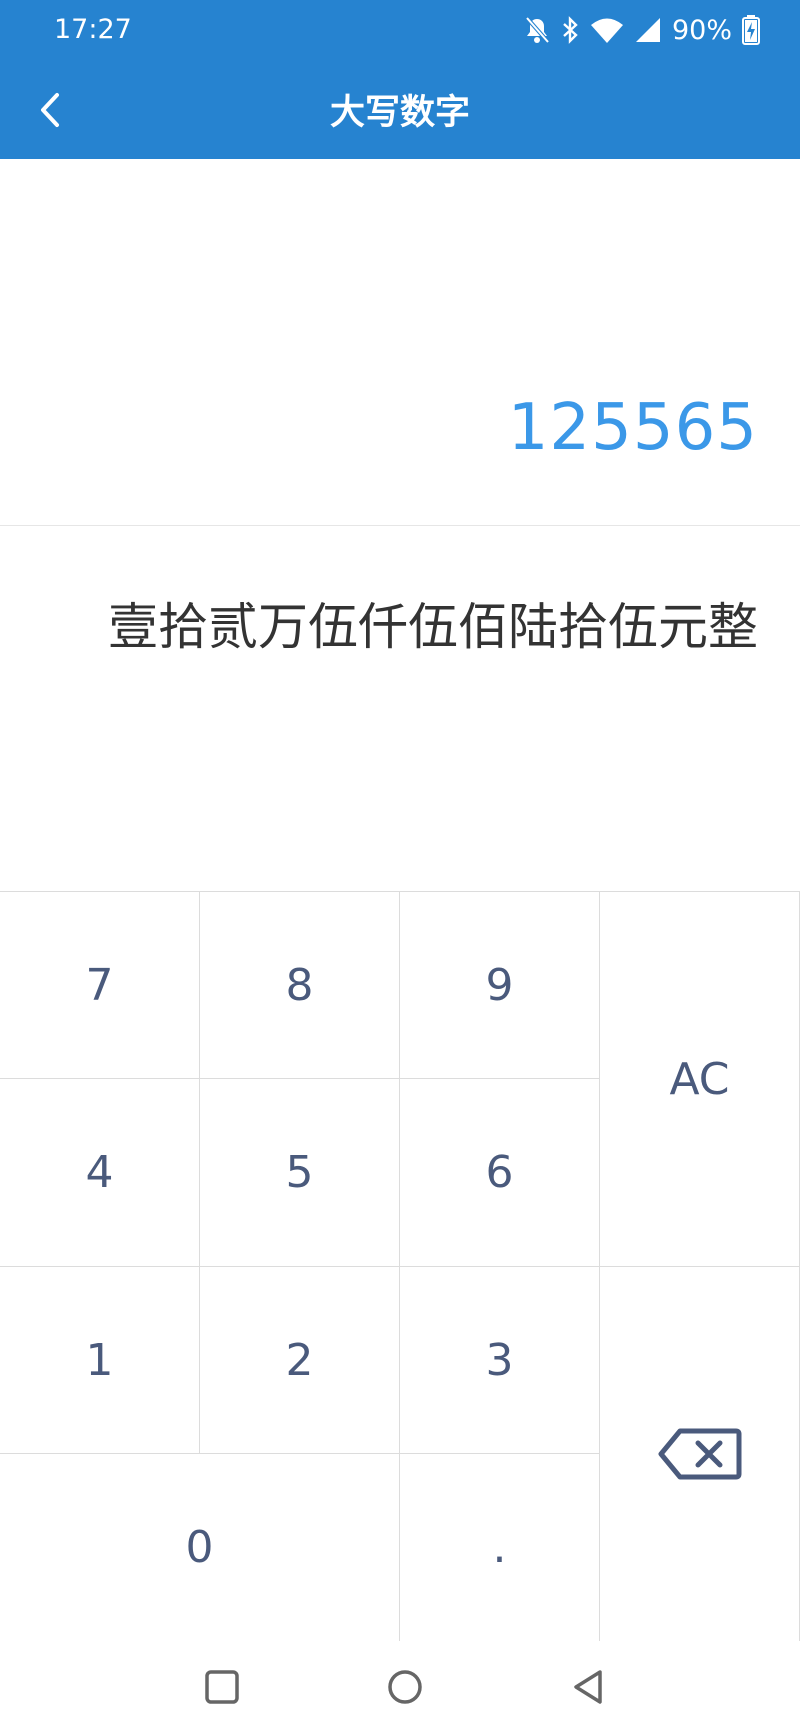 The height and width of the screenshot is (1734, 800). What do you see at coordinates (647, 30) in the screenshot?
I see `signal-icon` at bounding box center [647, 30].